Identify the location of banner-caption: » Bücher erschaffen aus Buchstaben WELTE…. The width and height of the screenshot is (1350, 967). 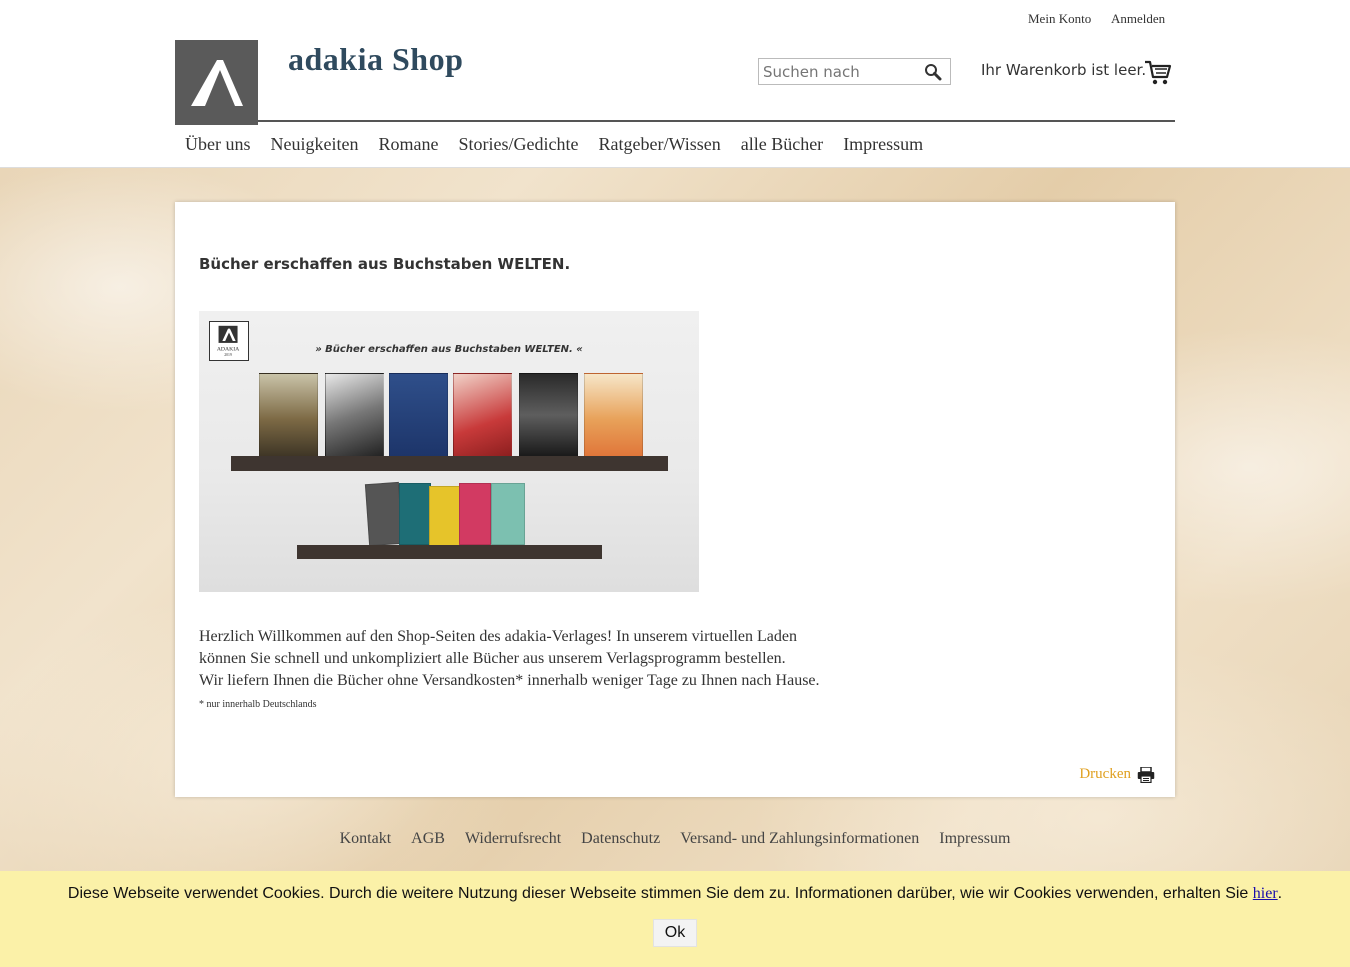
(449, 349).